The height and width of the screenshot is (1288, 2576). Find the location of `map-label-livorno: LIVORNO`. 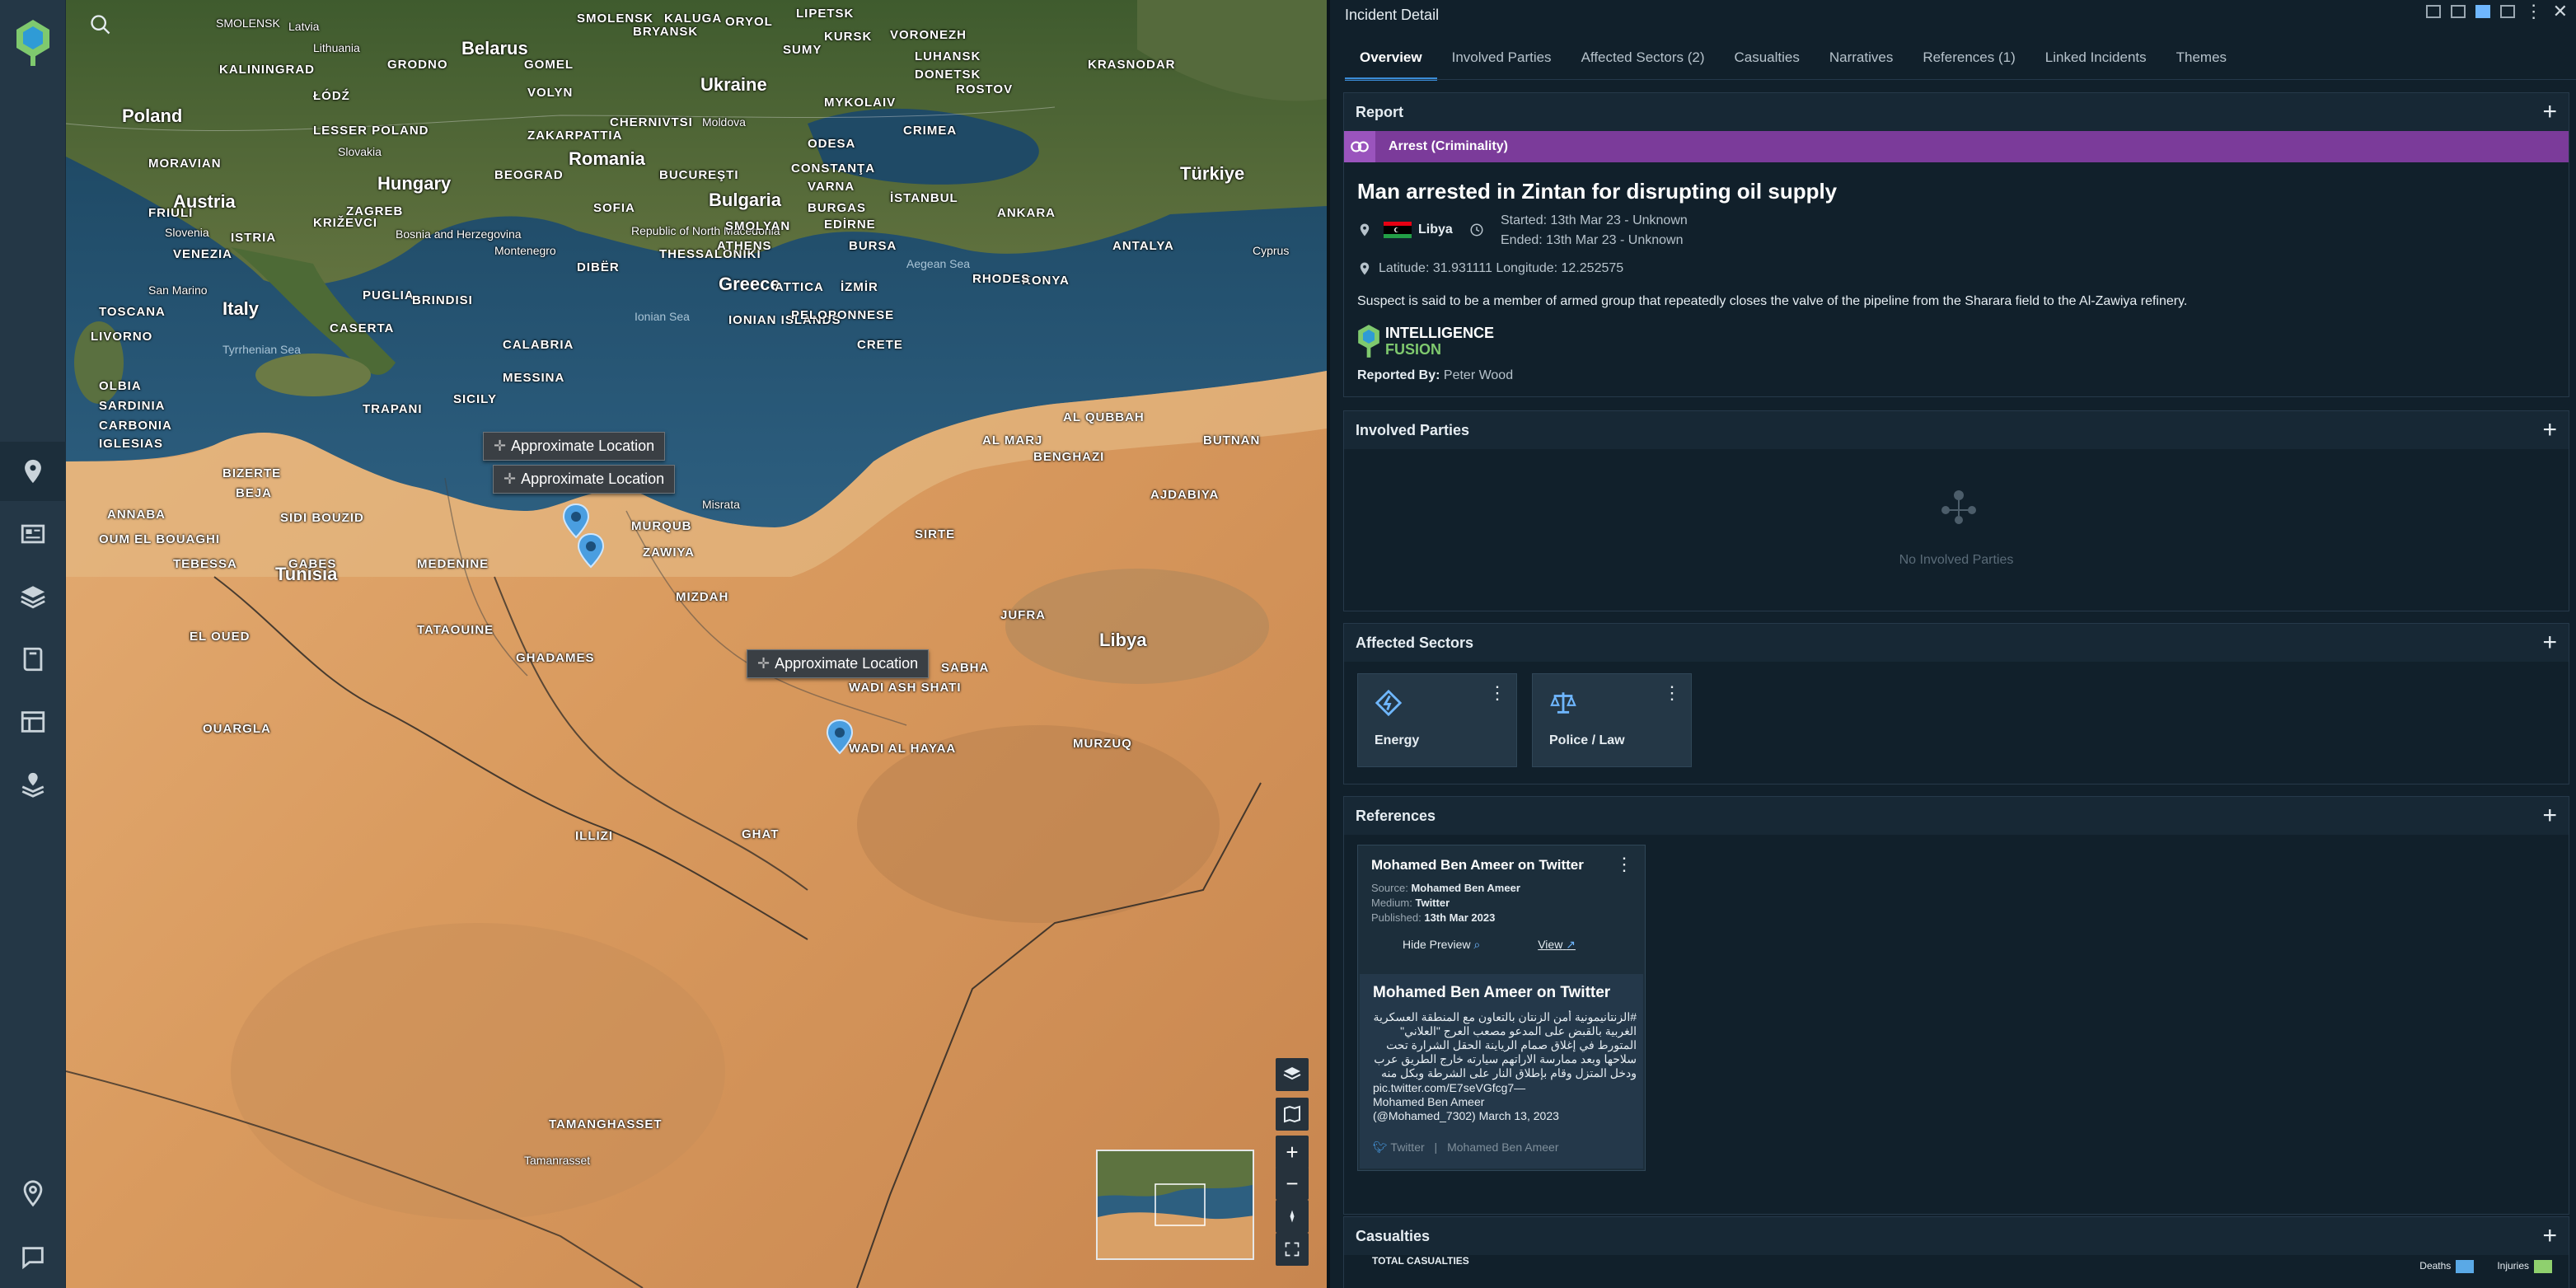

map-label-livorno: LIVORNO is located at coordinates (122, 337).